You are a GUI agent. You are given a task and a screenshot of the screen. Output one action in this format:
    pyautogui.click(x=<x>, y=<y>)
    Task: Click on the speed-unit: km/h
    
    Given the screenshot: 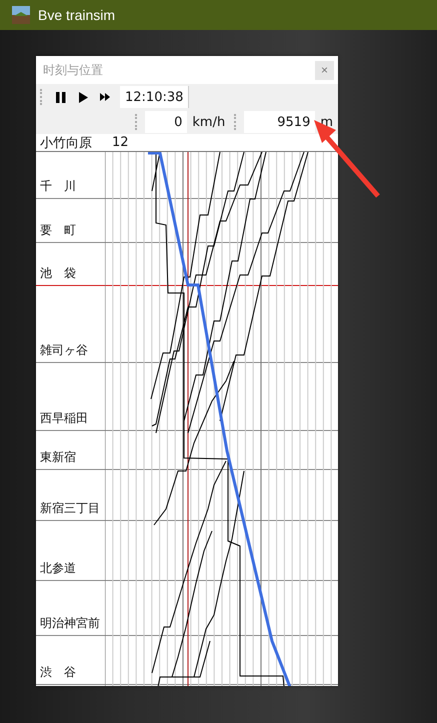 What is the action you would take?
    pyautogui.click(x=208, y=123)
    